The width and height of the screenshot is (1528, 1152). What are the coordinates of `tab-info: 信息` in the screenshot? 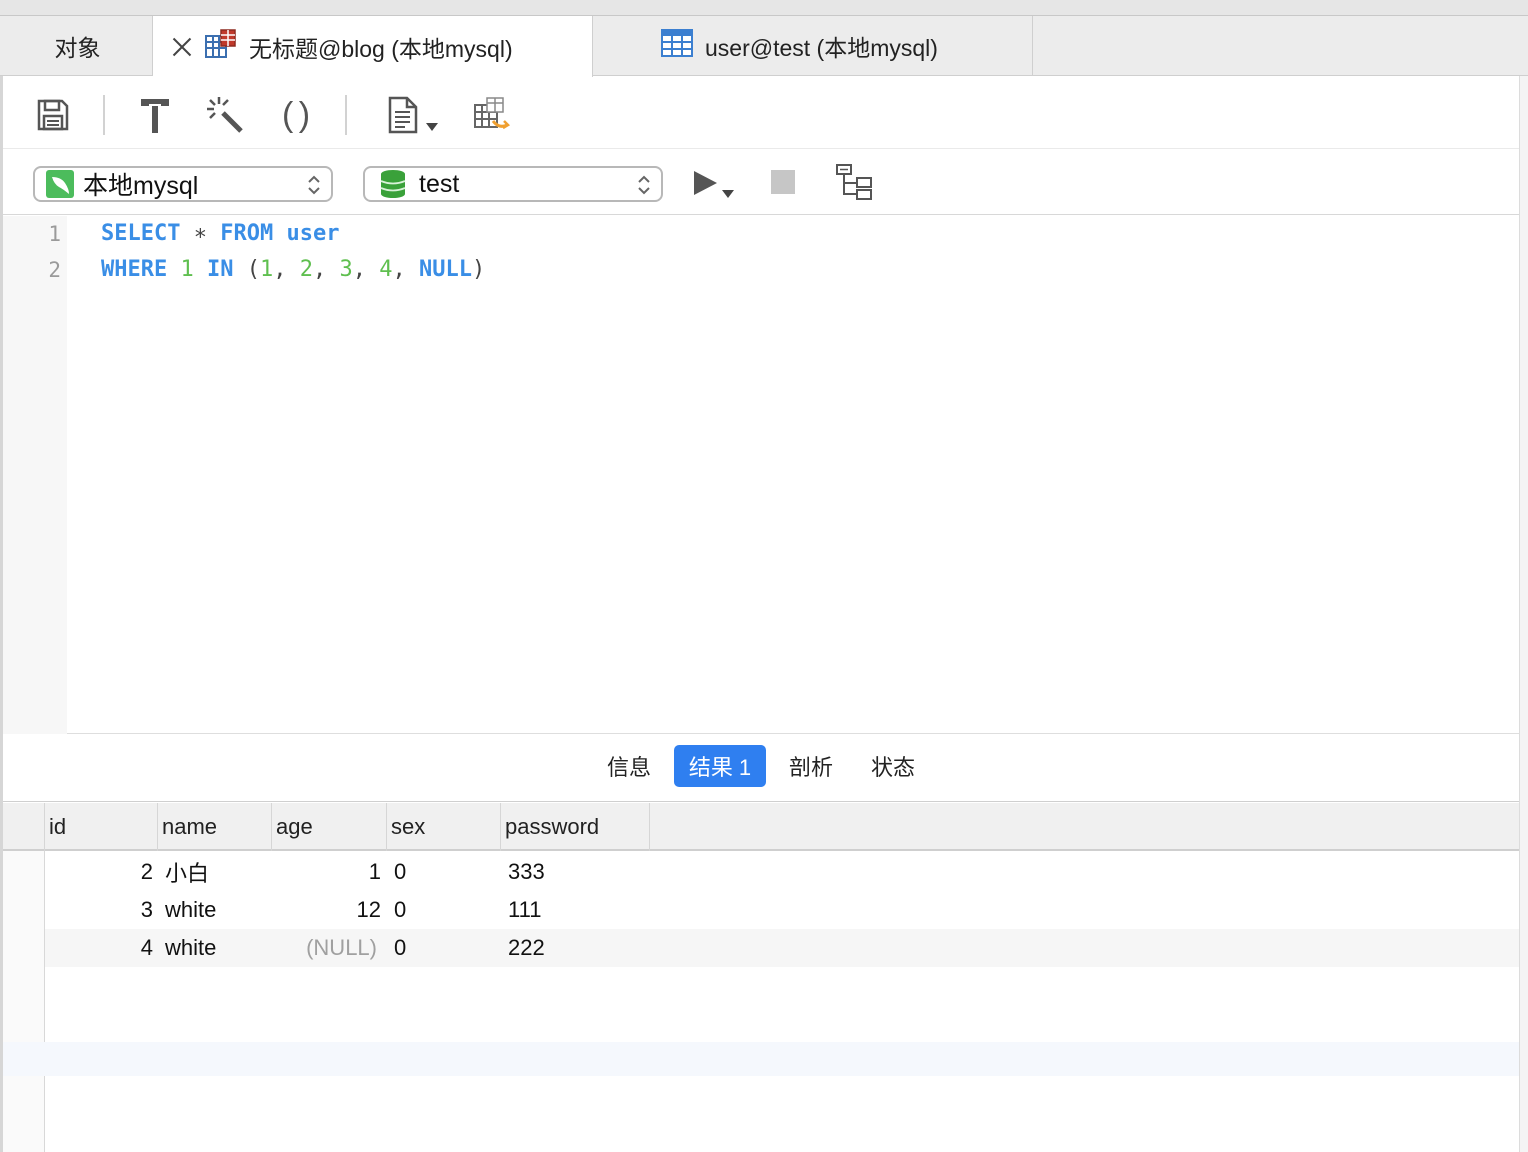 It's located at (629, 766).